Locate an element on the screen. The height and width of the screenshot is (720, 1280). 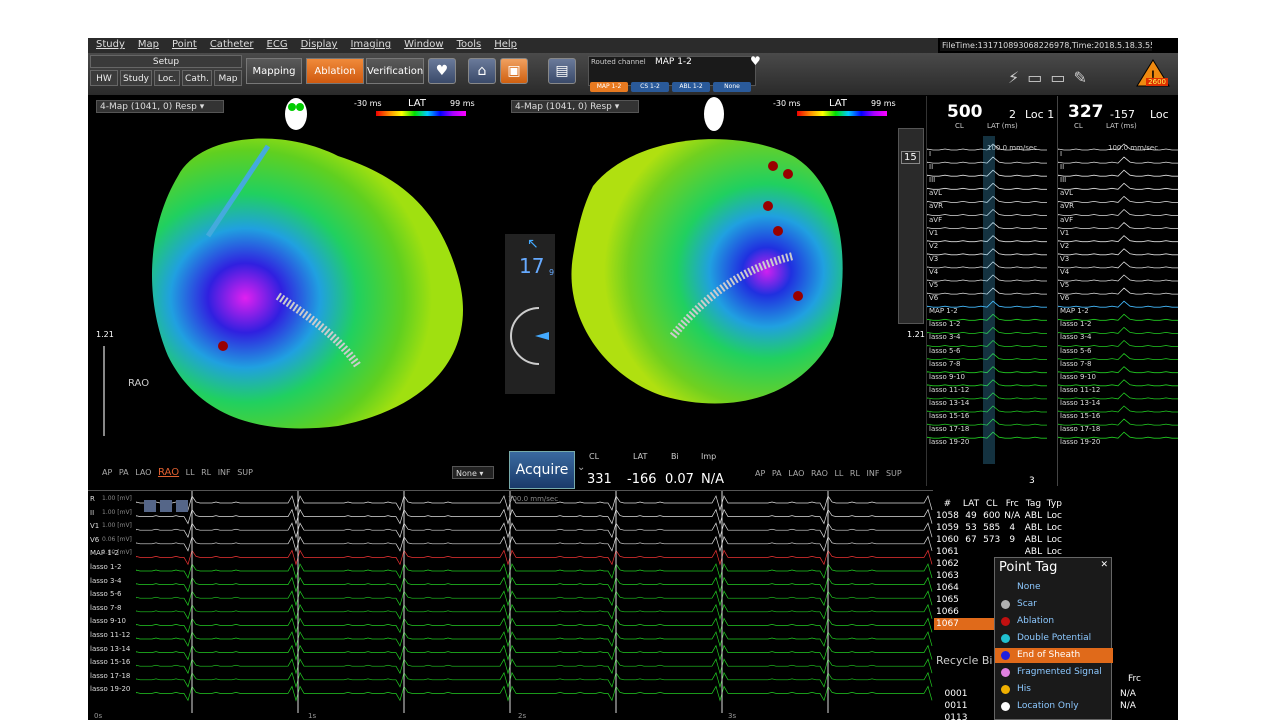
bottom-lead-label: lasso 11-12 is located at coordinates (110, 635).